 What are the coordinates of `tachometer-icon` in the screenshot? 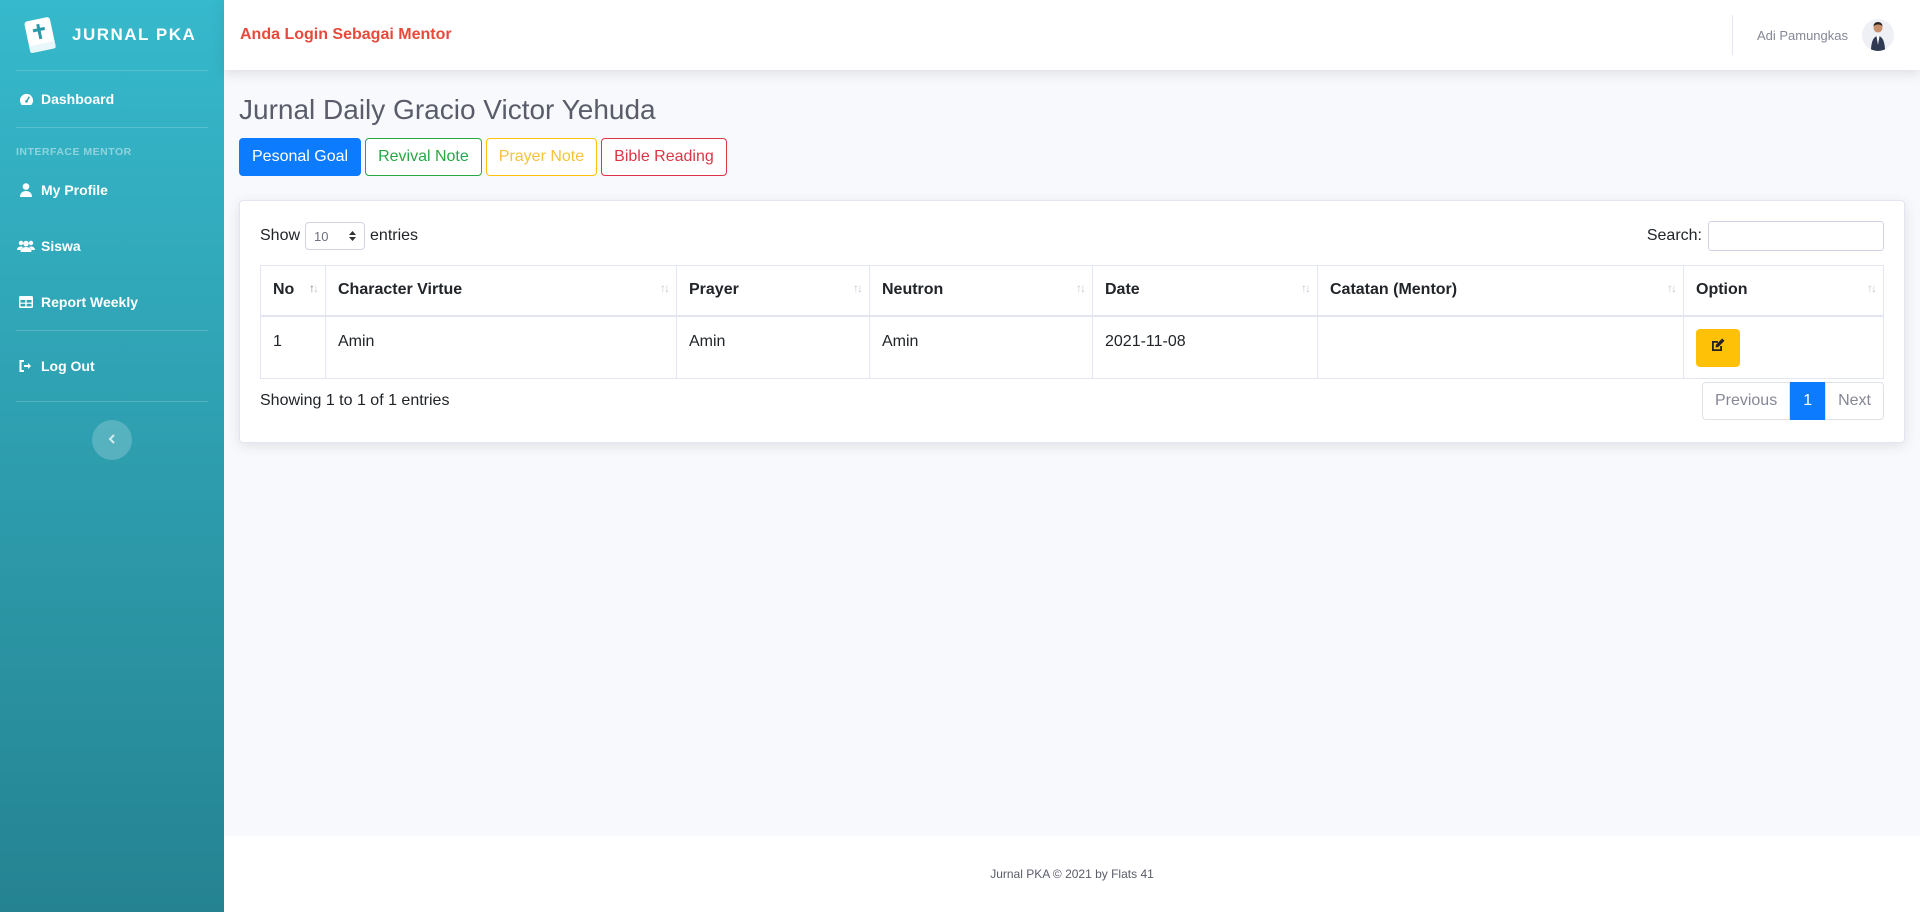 It's located at (26, 99).